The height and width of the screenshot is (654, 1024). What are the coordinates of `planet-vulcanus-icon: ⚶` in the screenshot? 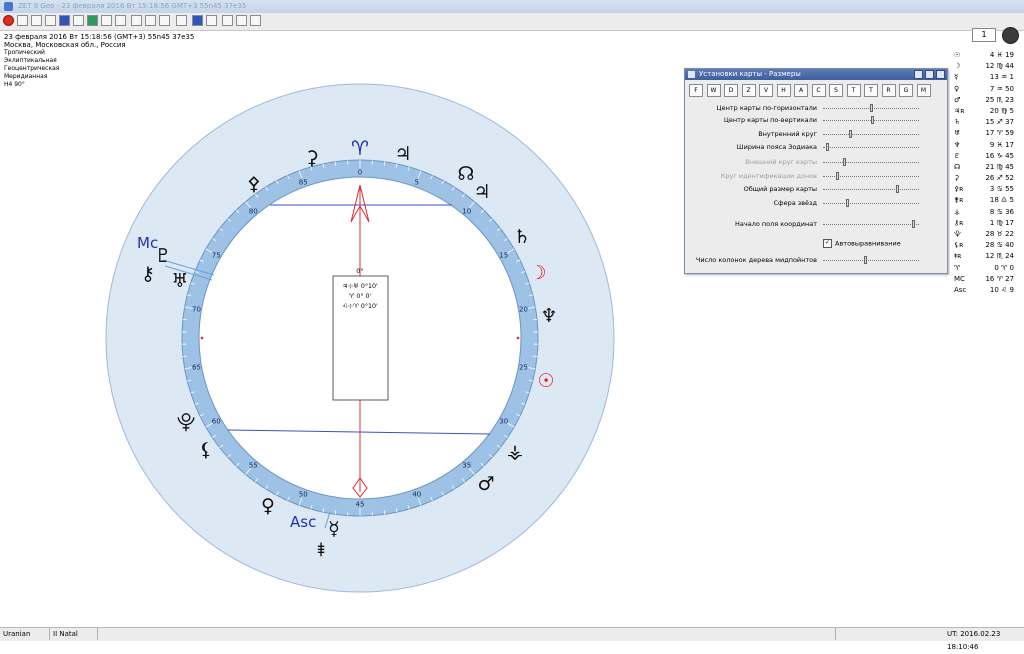 It's located at (515, 452).